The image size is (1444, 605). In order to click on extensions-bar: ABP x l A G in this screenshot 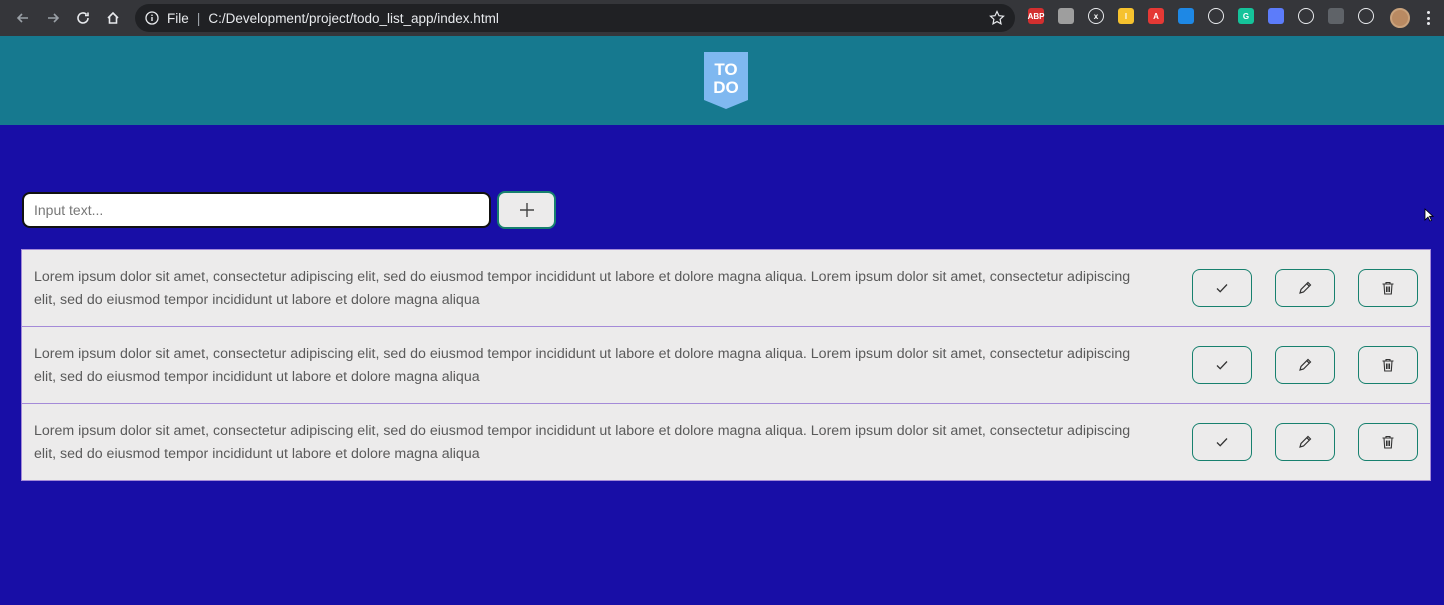, I will do `click(1208, 16)`.